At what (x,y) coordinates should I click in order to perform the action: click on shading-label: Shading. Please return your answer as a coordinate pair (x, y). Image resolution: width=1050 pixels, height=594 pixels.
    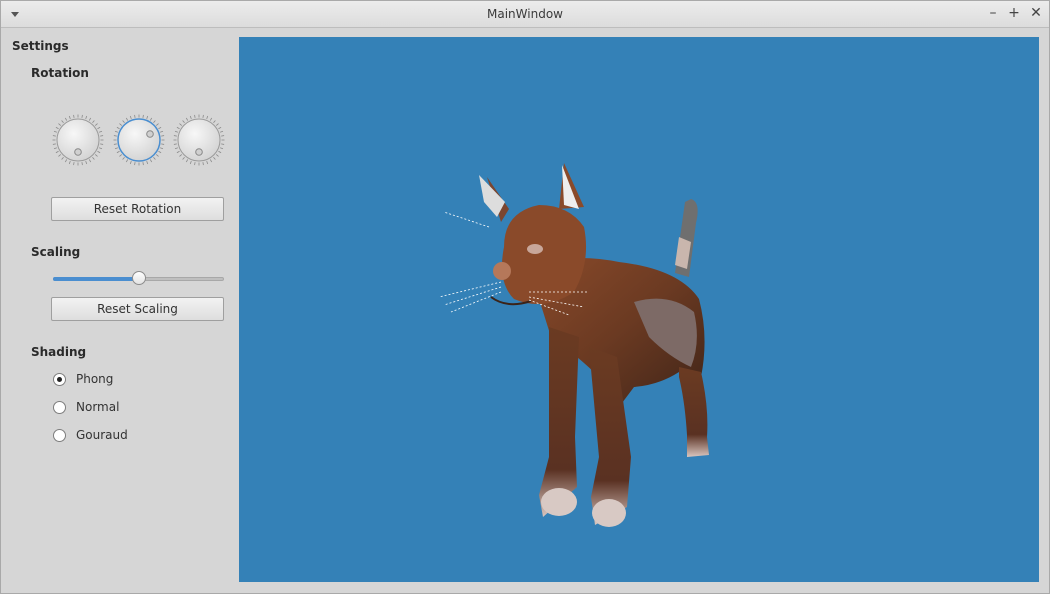
    Looking at the image, I should click on (59, 352).